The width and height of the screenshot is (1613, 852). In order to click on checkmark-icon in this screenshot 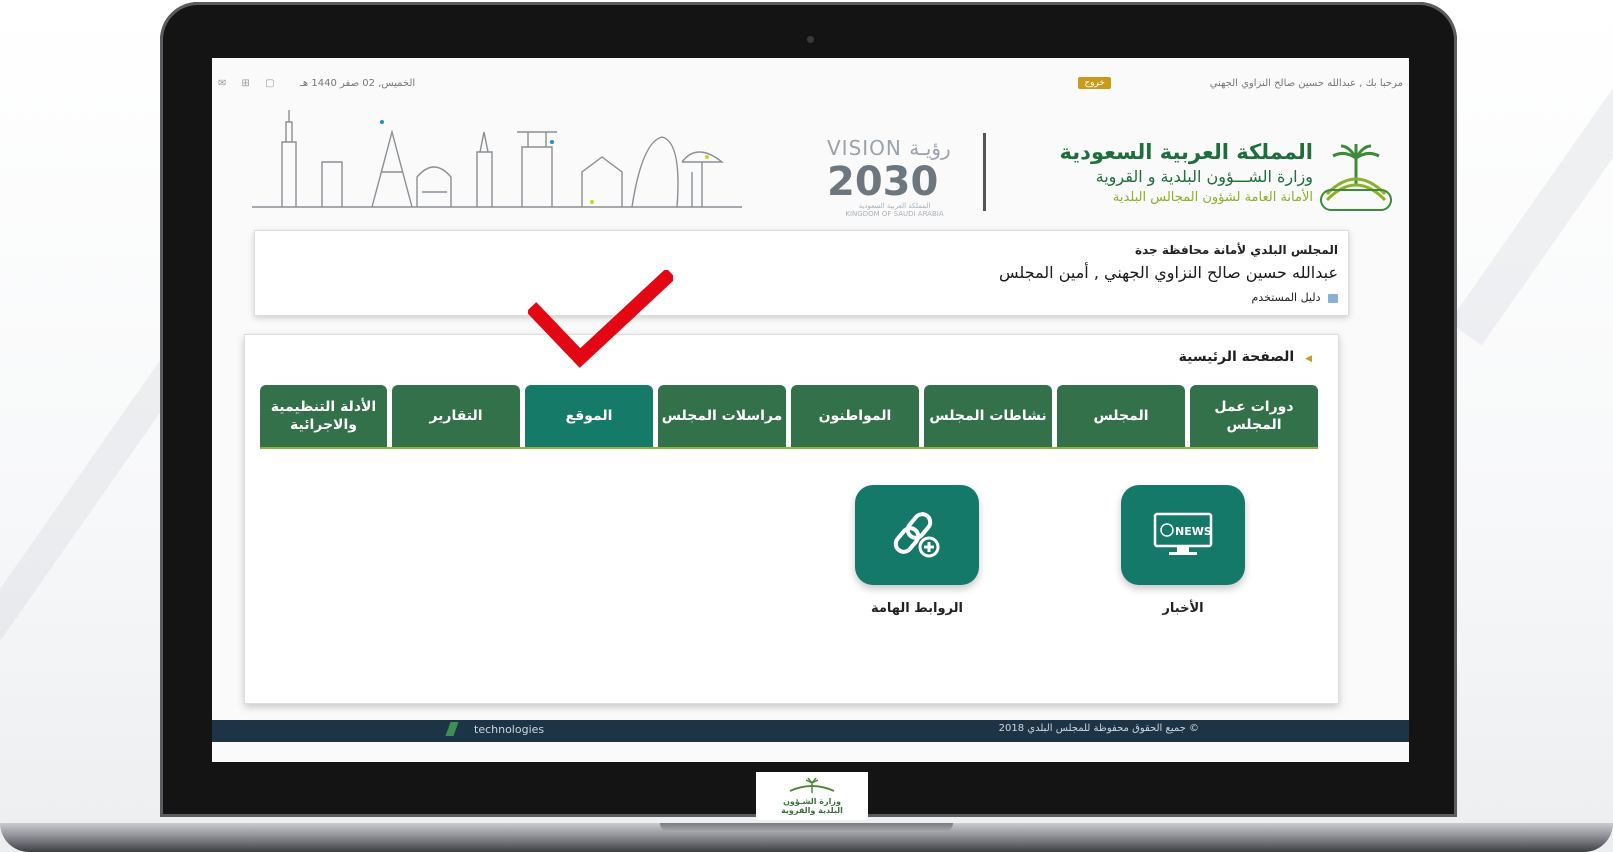, I will do `click(600, 319)`.